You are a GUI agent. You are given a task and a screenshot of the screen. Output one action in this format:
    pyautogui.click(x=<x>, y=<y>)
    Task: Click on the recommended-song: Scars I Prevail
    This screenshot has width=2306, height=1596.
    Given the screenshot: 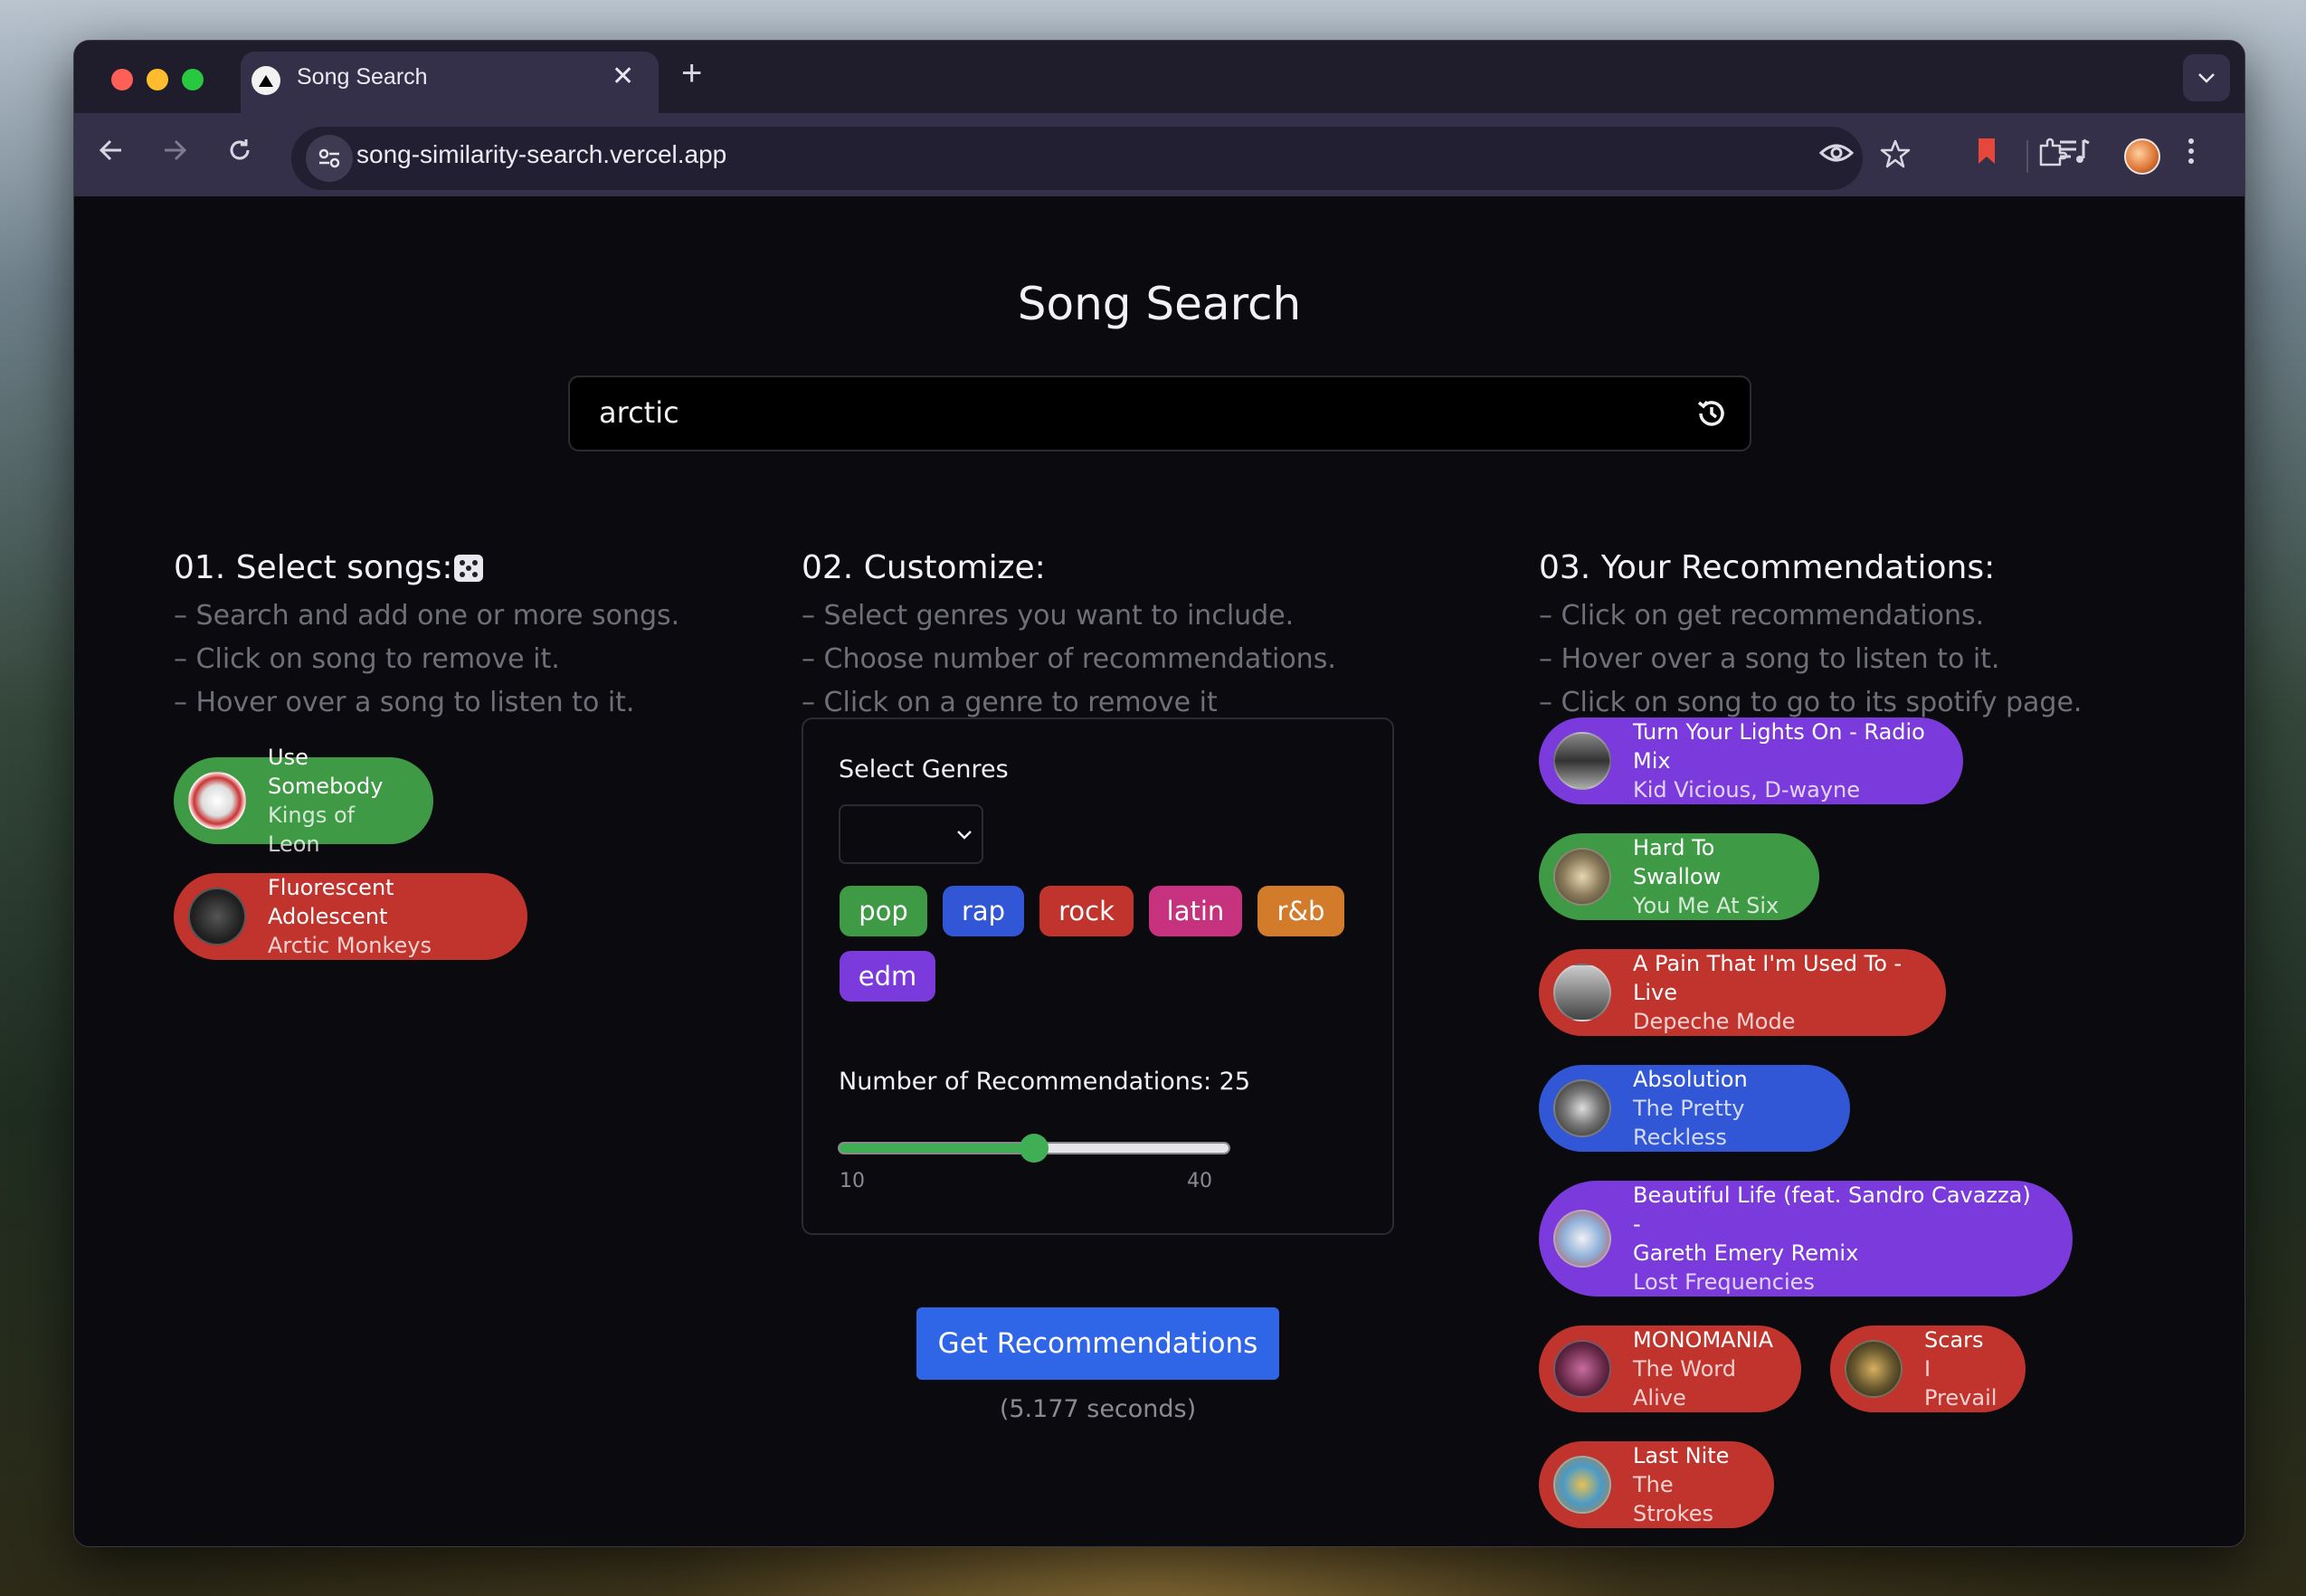 What is the action you would take?
    pyautogui.click(x=1928, y=1369)
    